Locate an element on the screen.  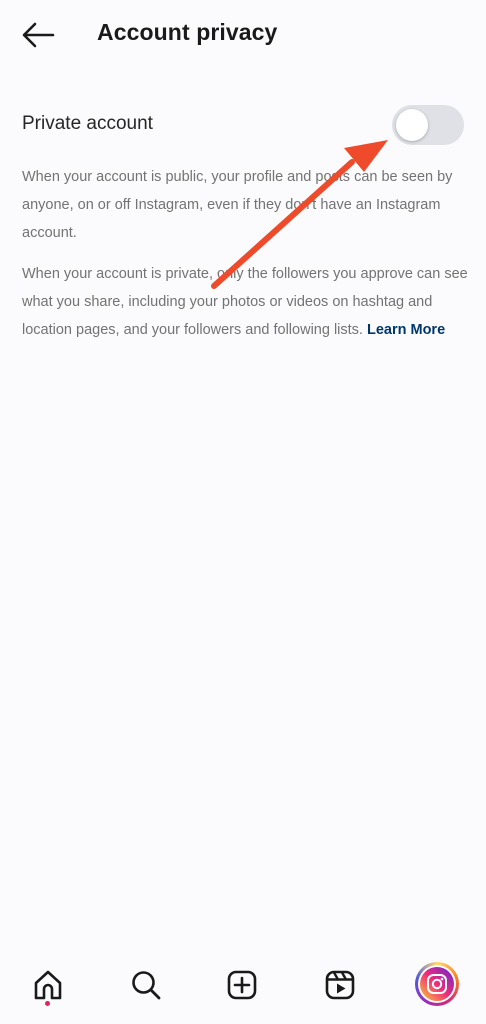
nav-profile is located at coordinates (437, 984).